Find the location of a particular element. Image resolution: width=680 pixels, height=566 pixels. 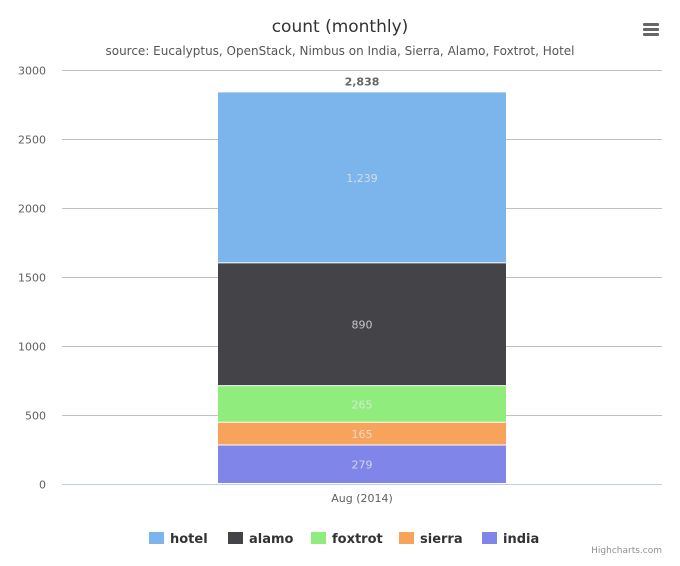

y-tick-label: 3000 is located at coordinates (32, 71).